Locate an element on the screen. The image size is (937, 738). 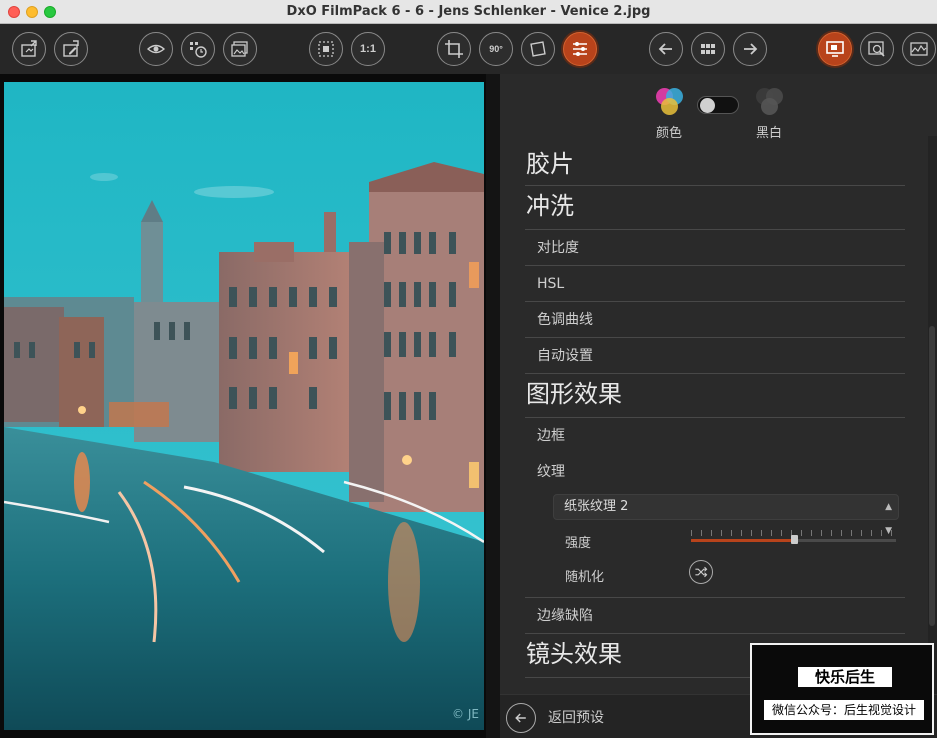
crop-icon is located at coordinates (454, 49).